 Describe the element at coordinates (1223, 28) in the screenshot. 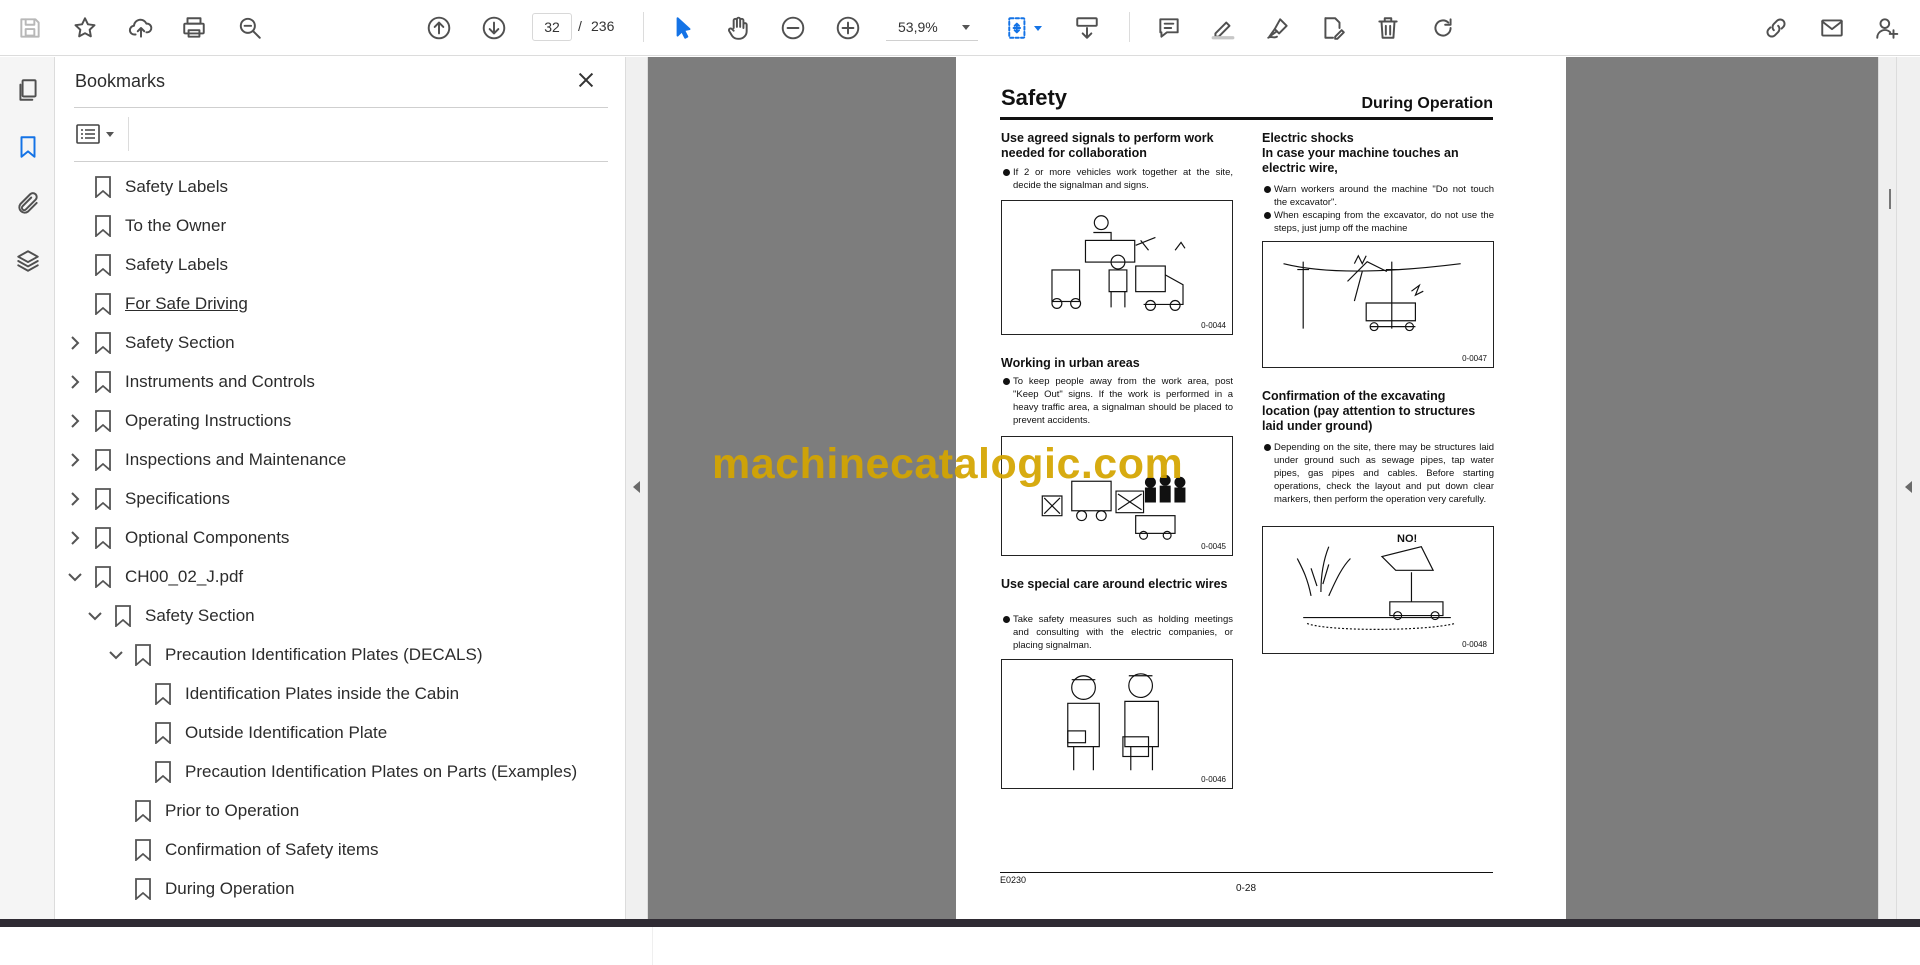

I see `highlight-pen-icon` at that location.